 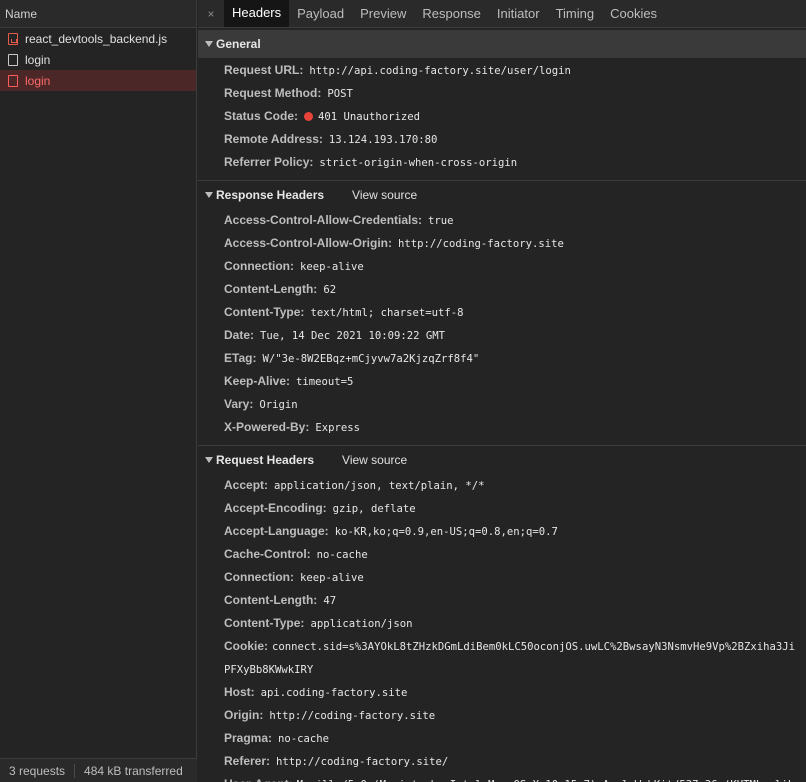 What do you see at coordinates (240, 358) in the screenshot?
I see `header-key: ETag:` at bounding box center [240, 358].